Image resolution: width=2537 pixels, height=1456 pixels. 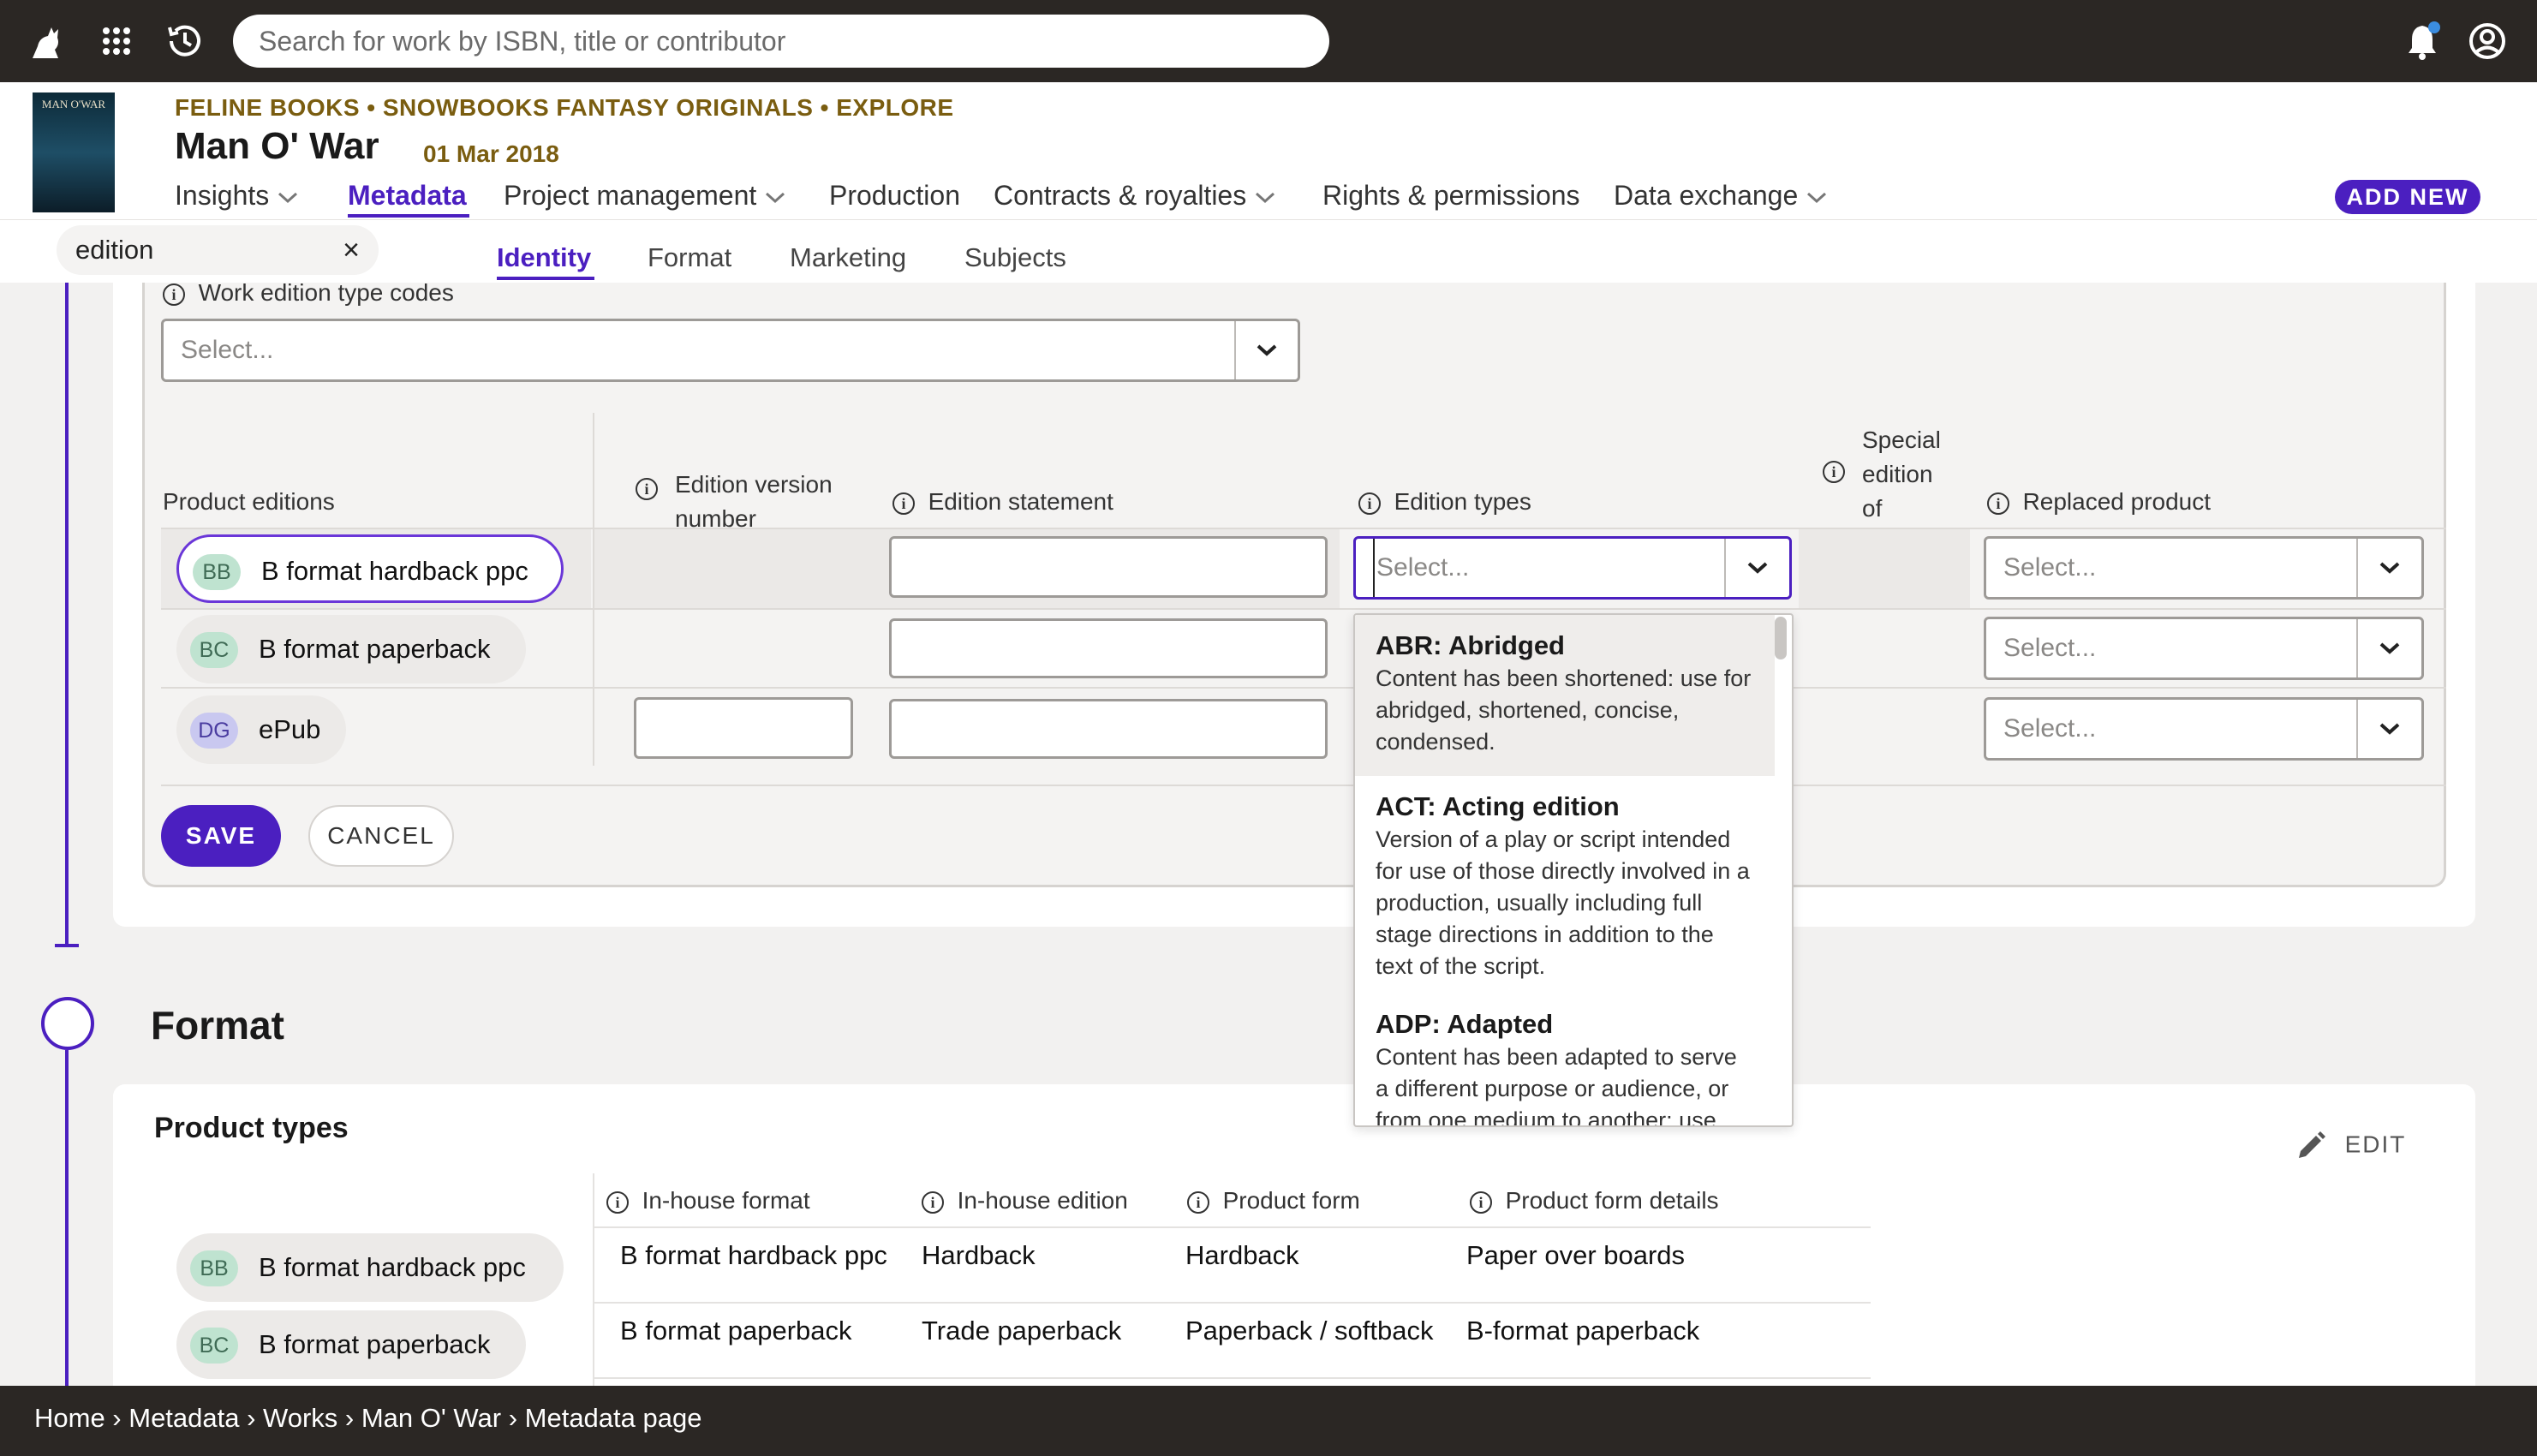 I want to click on product-editions-header: Product editions, so click(x=249, y=502).